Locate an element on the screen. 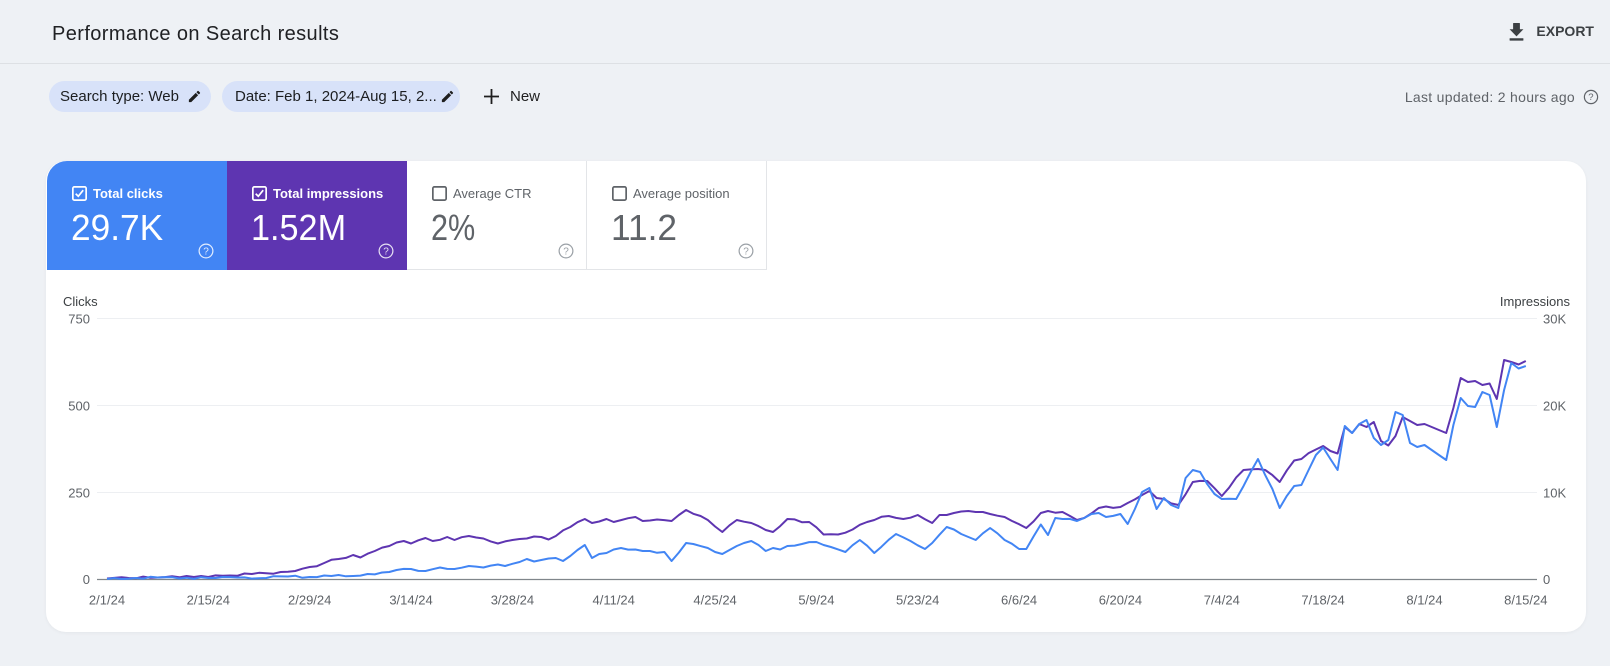 Image resolution: width=1610 pixels, height=666 pixels. svg-text: 2/29/24 is located at coordinates (309, 600).